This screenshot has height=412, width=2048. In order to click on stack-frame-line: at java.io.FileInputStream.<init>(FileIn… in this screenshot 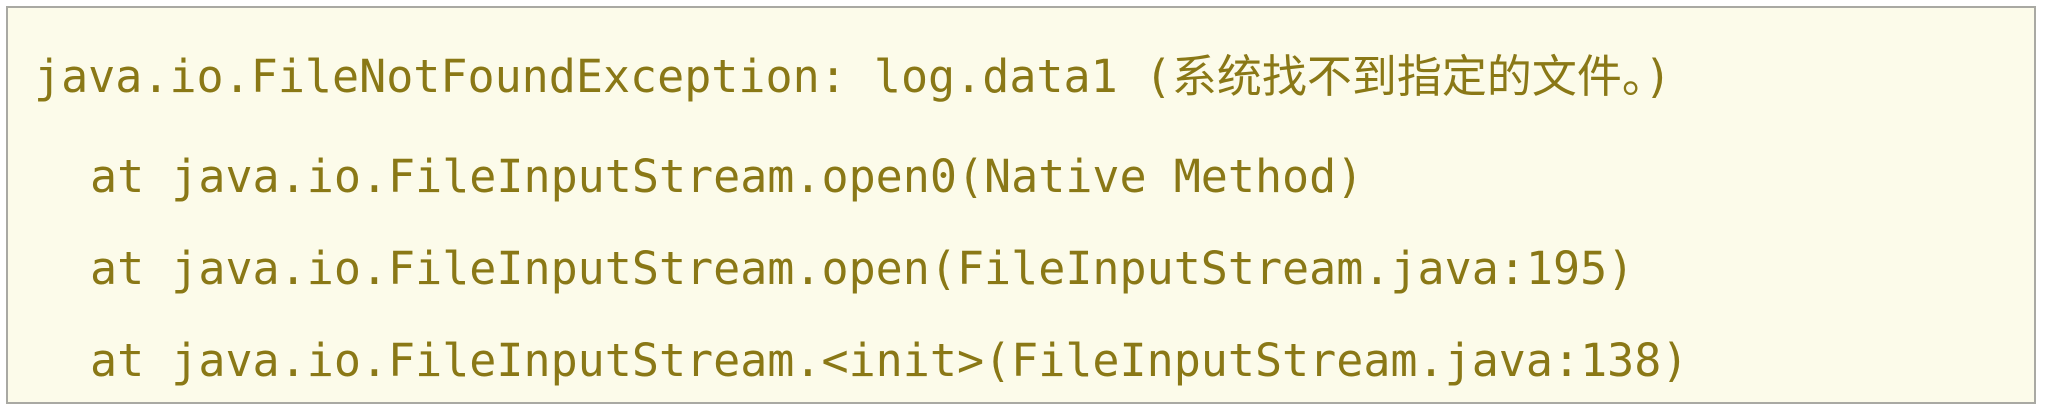, I will do `click(889, 360)`.